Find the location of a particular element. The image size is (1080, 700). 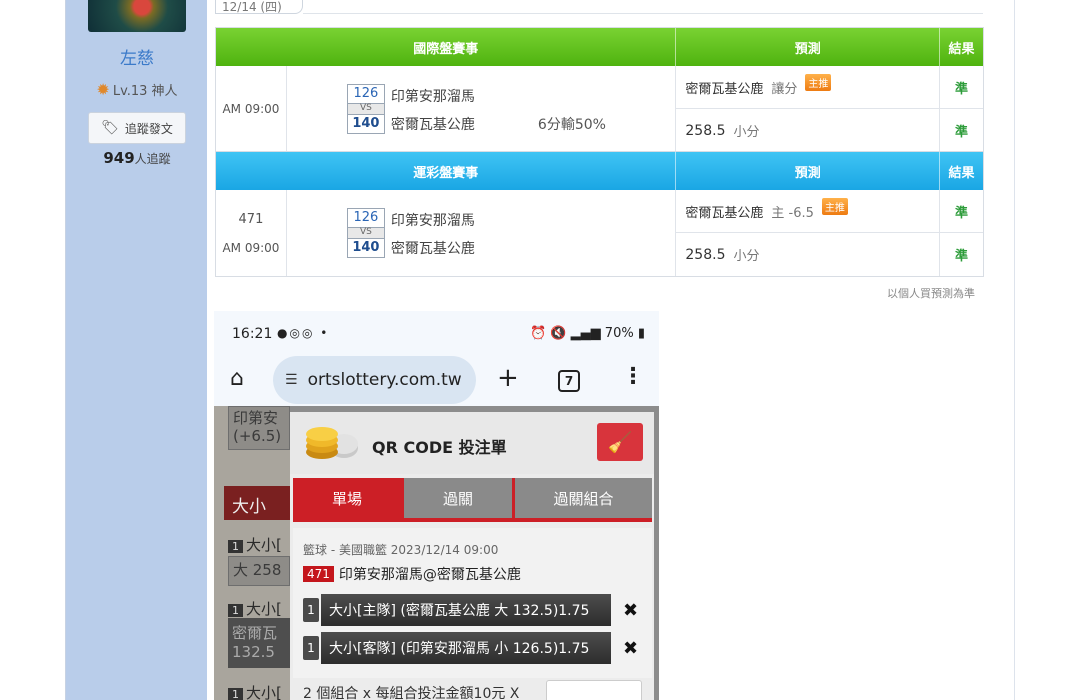

bet-pick: 1 大小[主隊] (密爾瓦基公鹿 大 132.5)1.75 ✖ is located at coordinates (470, 610).